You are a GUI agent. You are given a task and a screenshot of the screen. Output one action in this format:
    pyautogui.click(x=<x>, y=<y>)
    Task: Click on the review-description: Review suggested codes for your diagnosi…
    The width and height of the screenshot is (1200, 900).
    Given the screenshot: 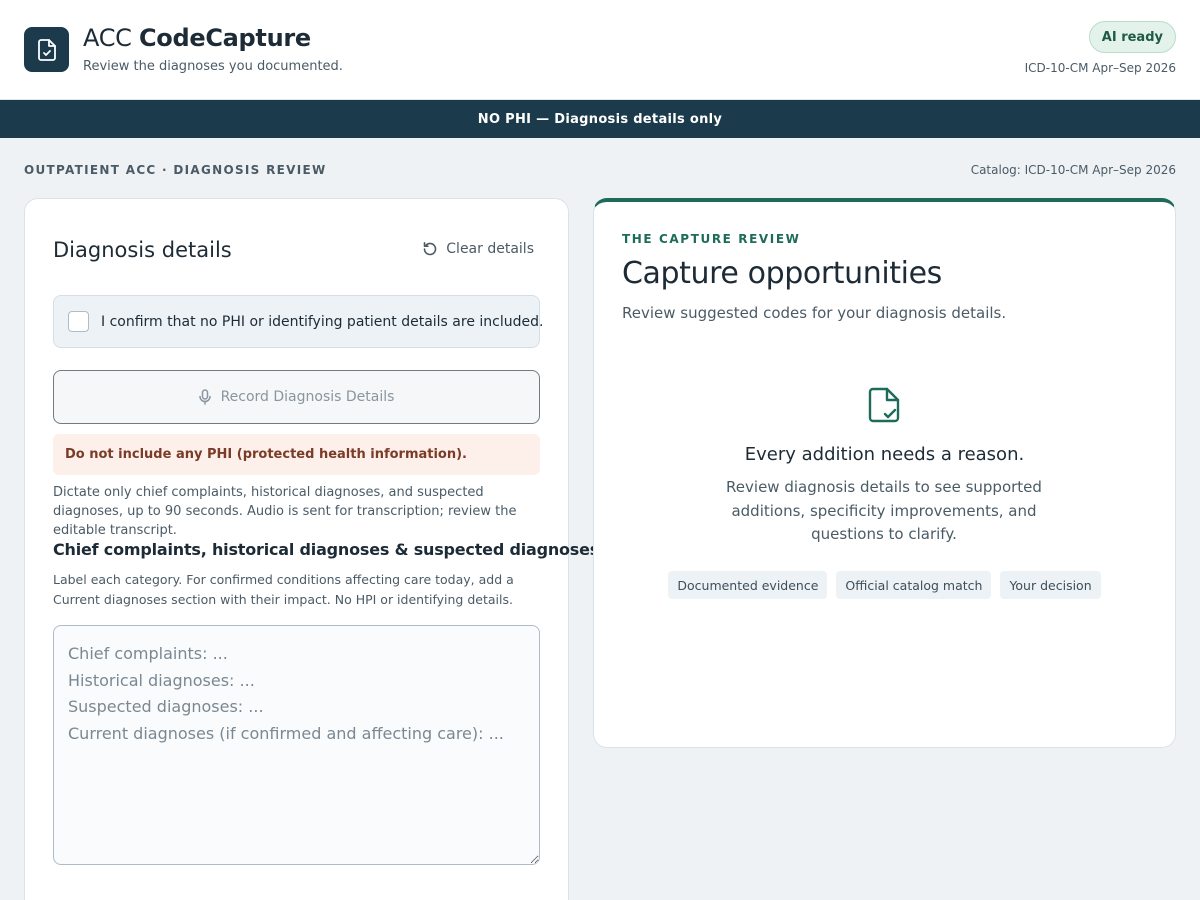 What is the action you would take?
    pyautogui.click(x=814, y=313)
    